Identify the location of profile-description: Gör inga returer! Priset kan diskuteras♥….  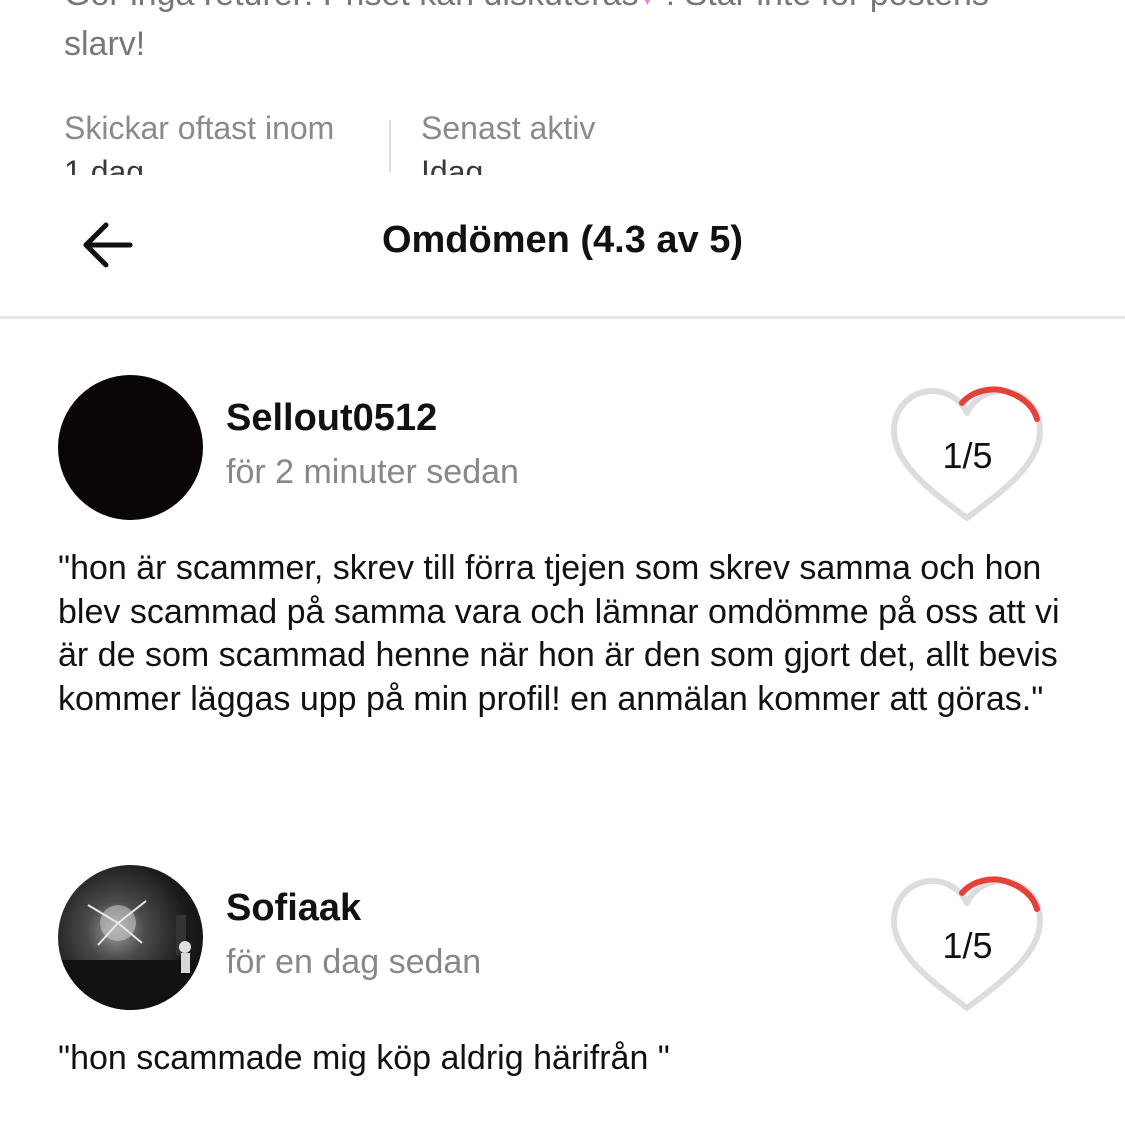
(544, 34).